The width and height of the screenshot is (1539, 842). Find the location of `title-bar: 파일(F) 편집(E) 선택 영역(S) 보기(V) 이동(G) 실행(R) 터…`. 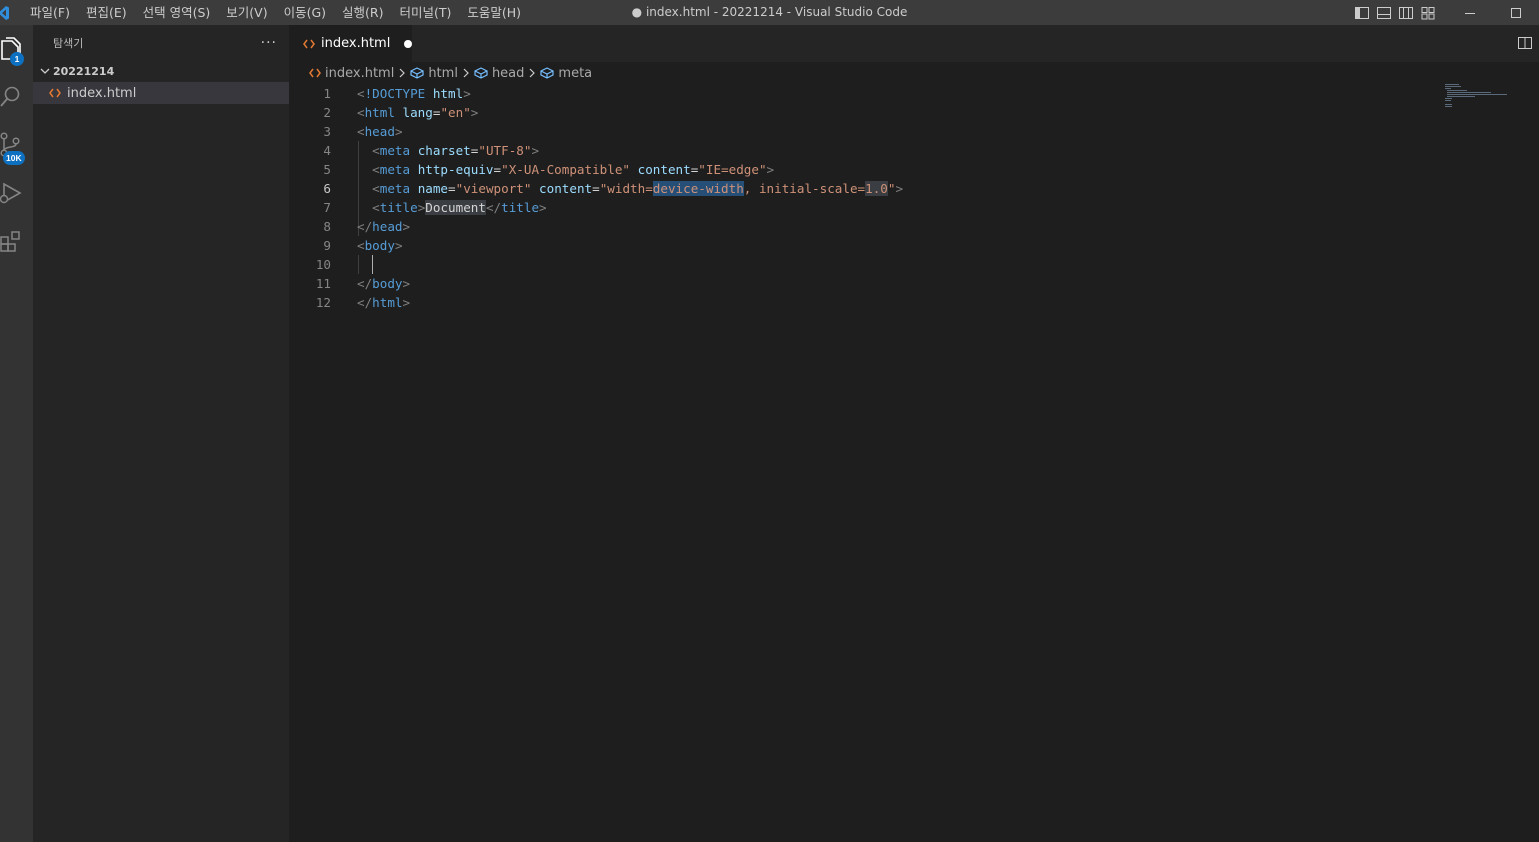

title-bar: 파일(F) 편집(E) 선택 영역(S) 보기(V) 이동(G) 실행(R) 터… is located at coordinates (769, 12).